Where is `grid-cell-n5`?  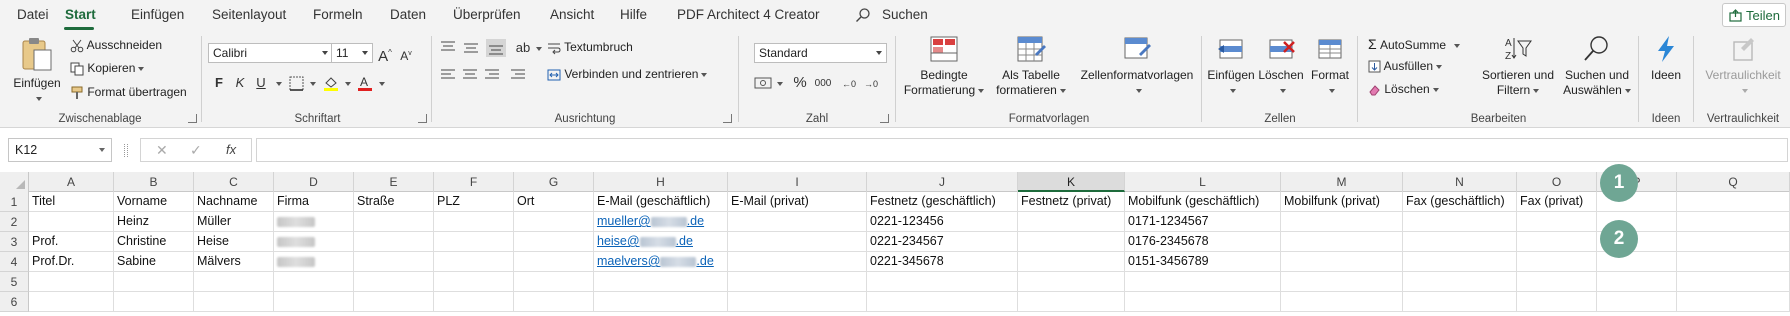
grid-cell-n5 is located at coordinates (1460, 282).